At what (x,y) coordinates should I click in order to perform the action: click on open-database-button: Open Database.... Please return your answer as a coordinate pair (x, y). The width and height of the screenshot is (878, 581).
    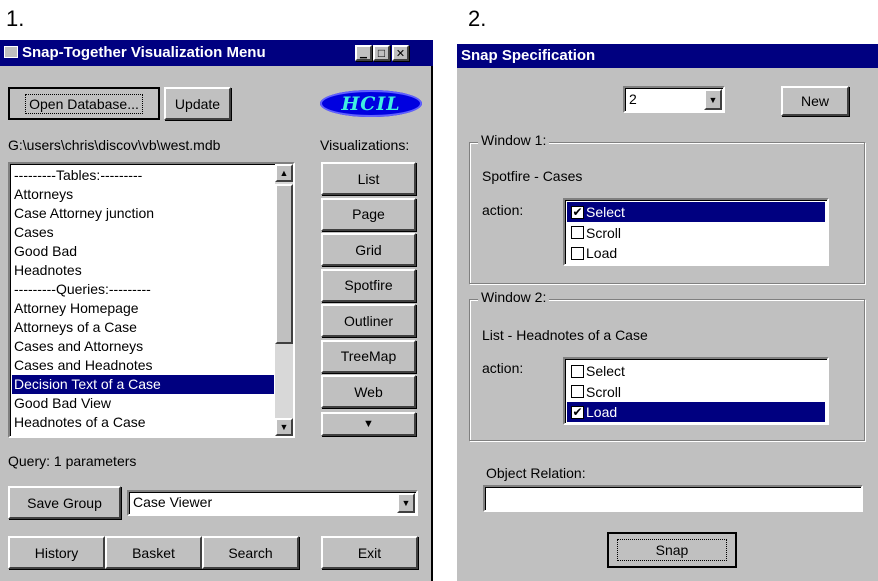
    Looking at the image, I should click on (84, 103).